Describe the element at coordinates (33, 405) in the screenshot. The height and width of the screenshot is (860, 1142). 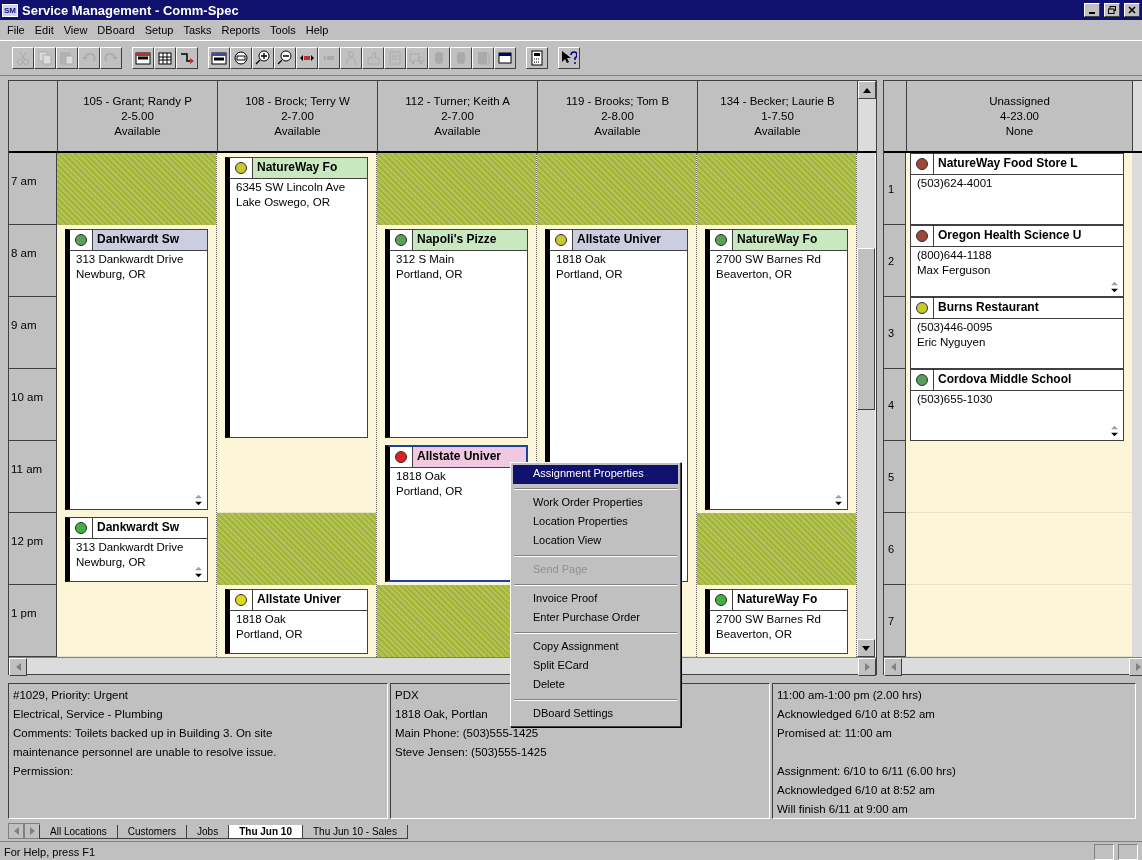
I see `time-label: 10 am` at that location.